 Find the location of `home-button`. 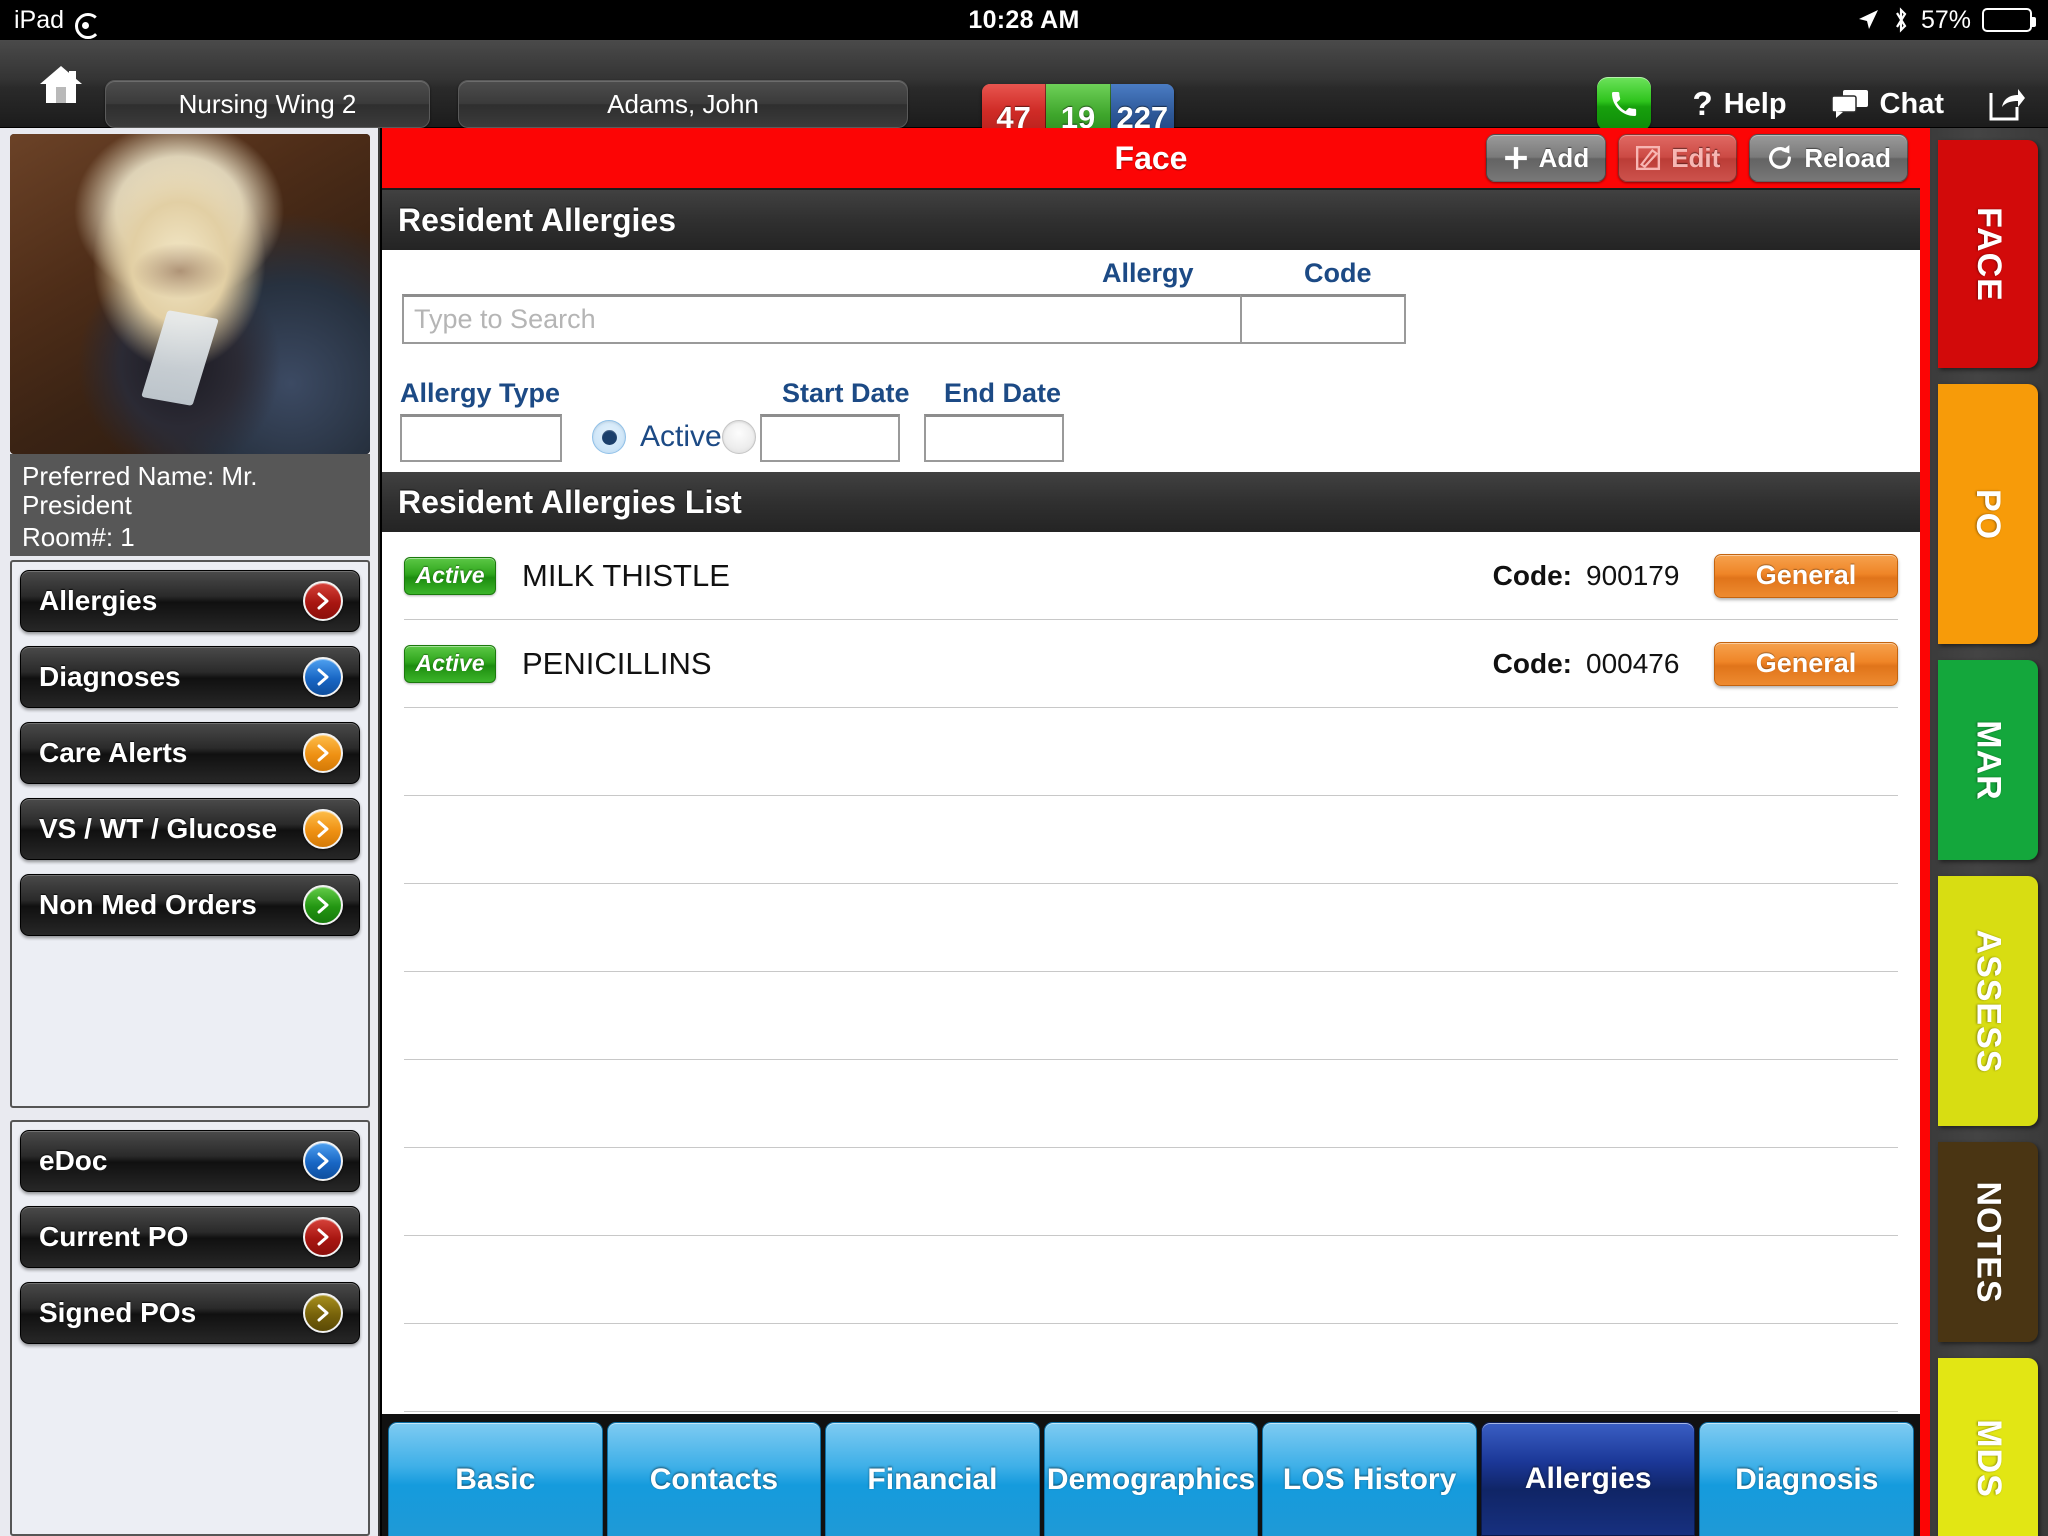

home-button is located at coordinates (61, 84).